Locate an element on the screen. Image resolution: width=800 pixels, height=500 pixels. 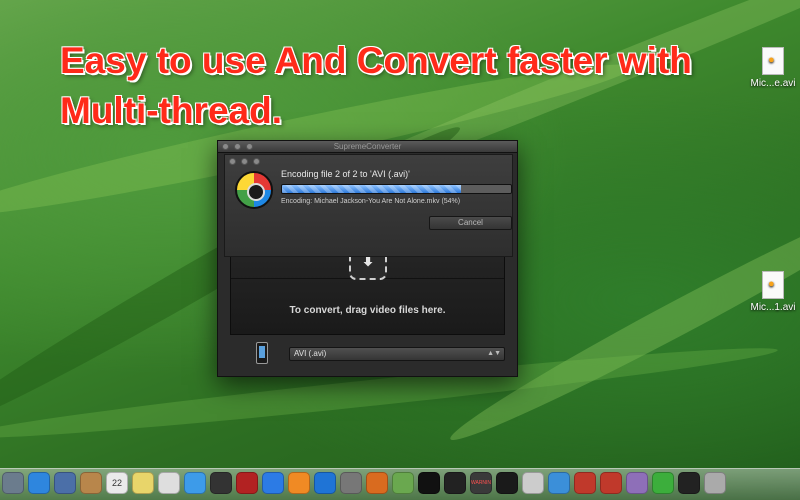
matlab-icon is located at coordinates (377, 483).